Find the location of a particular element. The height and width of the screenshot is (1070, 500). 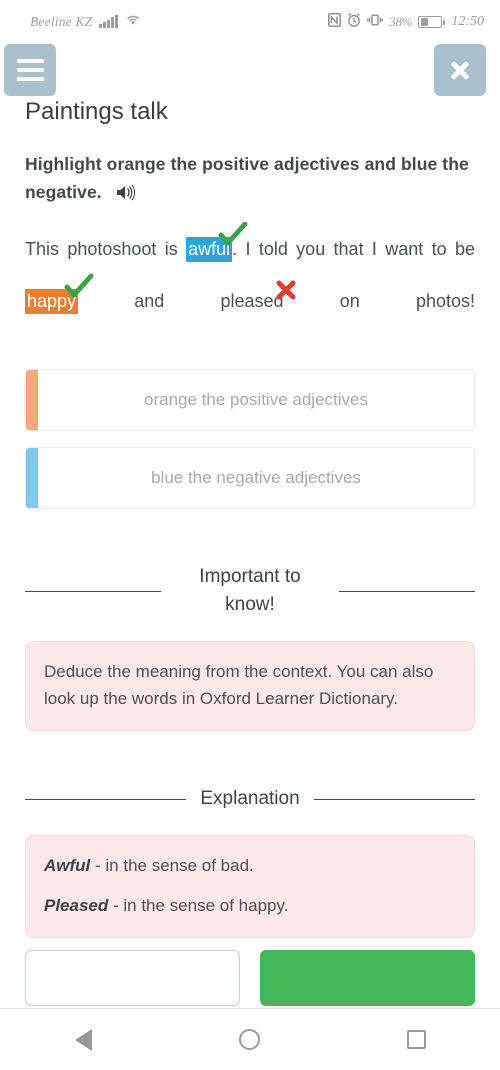

nfc-icon is located at coordinates (335, 22).